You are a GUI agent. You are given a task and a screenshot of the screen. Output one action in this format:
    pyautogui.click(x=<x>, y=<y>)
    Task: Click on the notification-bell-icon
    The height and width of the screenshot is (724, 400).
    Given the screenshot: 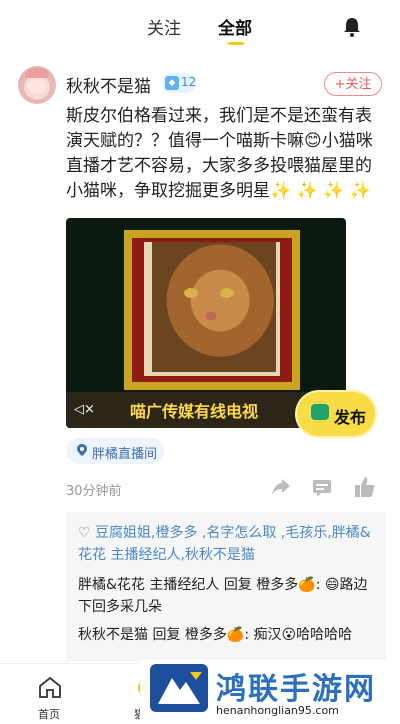 What is the action you would take?
    pyautogui.click(x=352, y=27)
    